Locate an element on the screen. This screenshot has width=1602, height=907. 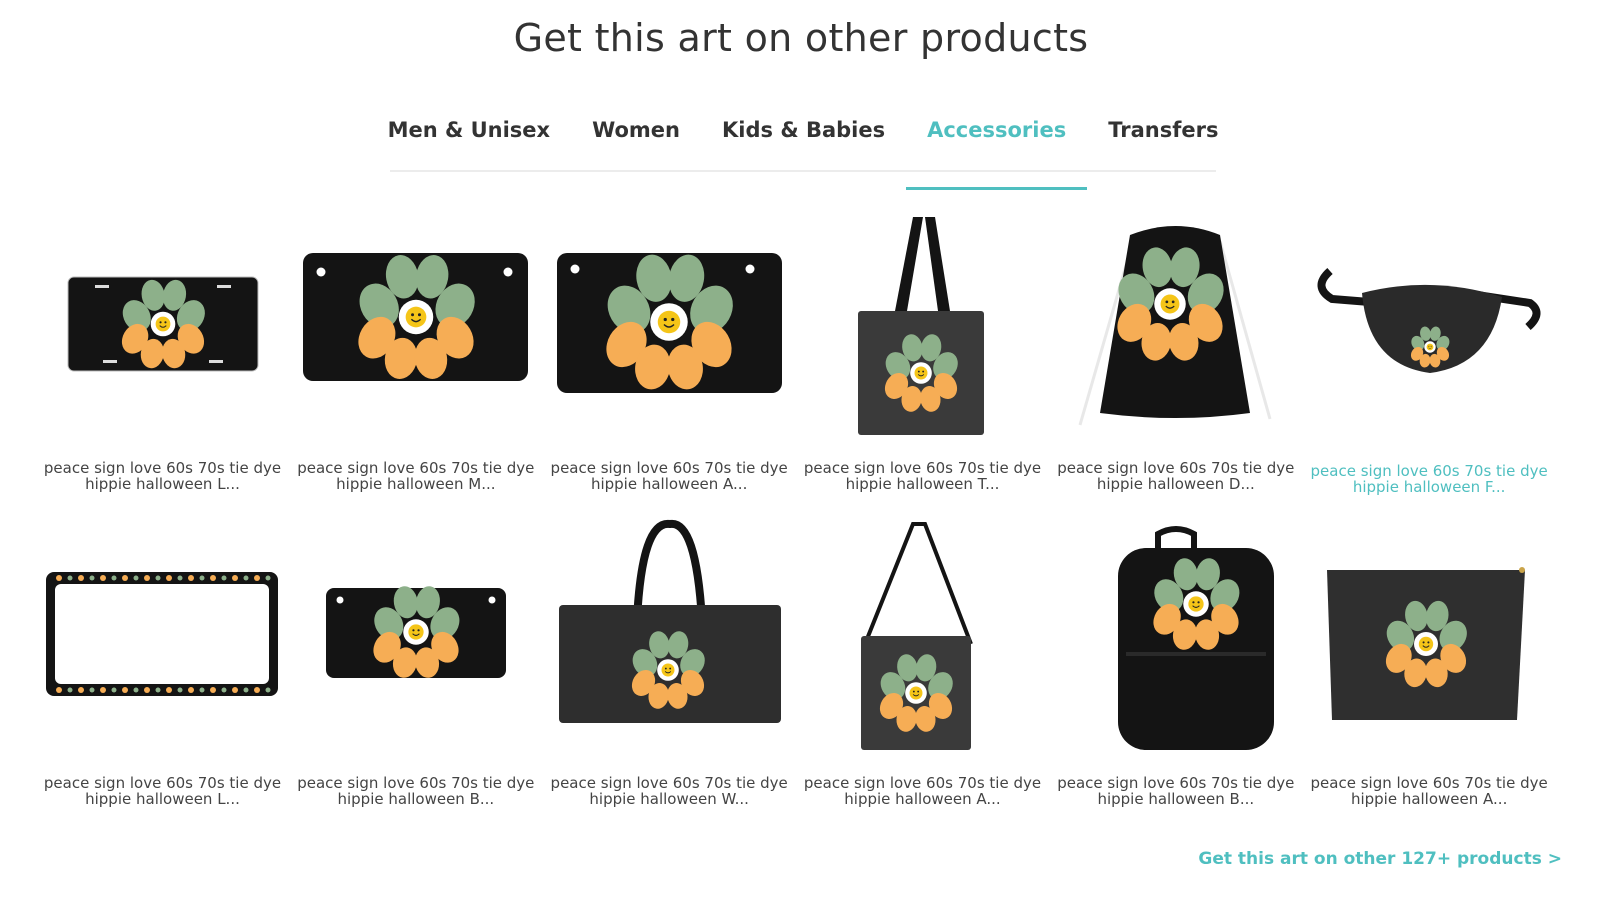
tab-women: Women is located at coordinates (636, 139).